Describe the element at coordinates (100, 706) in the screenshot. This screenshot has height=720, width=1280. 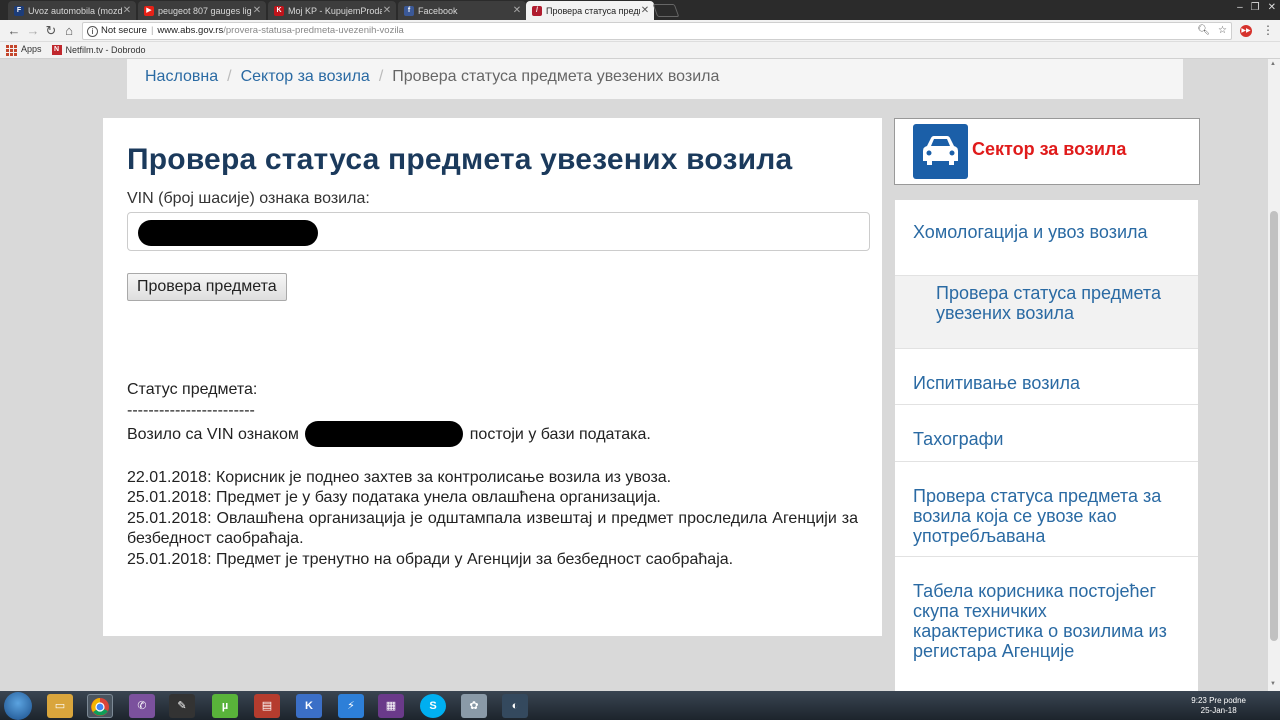
I see `chrome-icon` at that location.